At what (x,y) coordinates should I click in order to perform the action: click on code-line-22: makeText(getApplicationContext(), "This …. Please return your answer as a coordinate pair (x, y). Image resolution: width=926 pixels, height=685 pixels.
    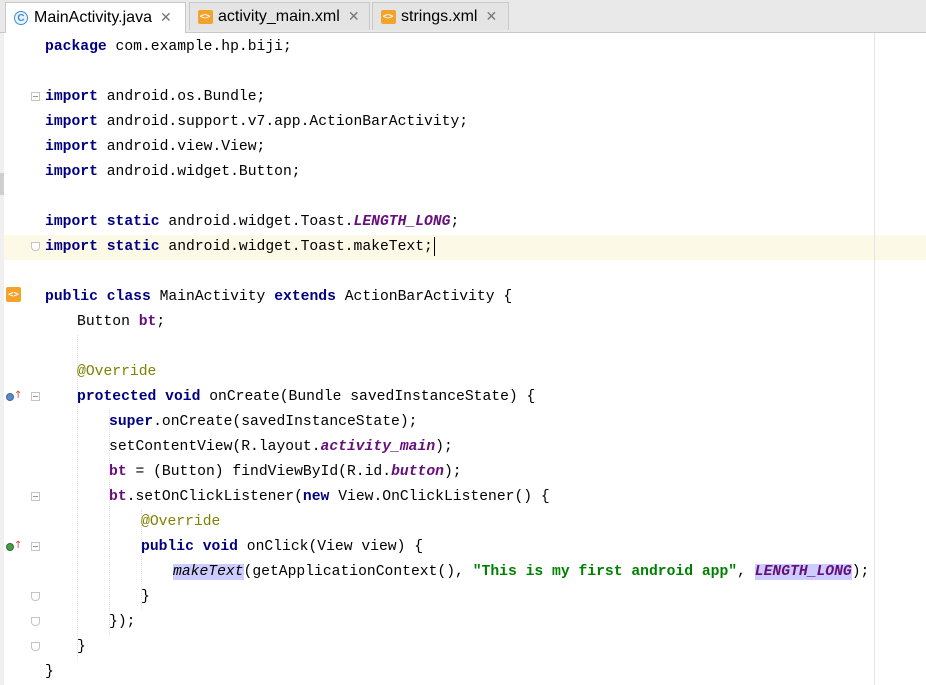
    Looking at the image, I should click on (521, 572).